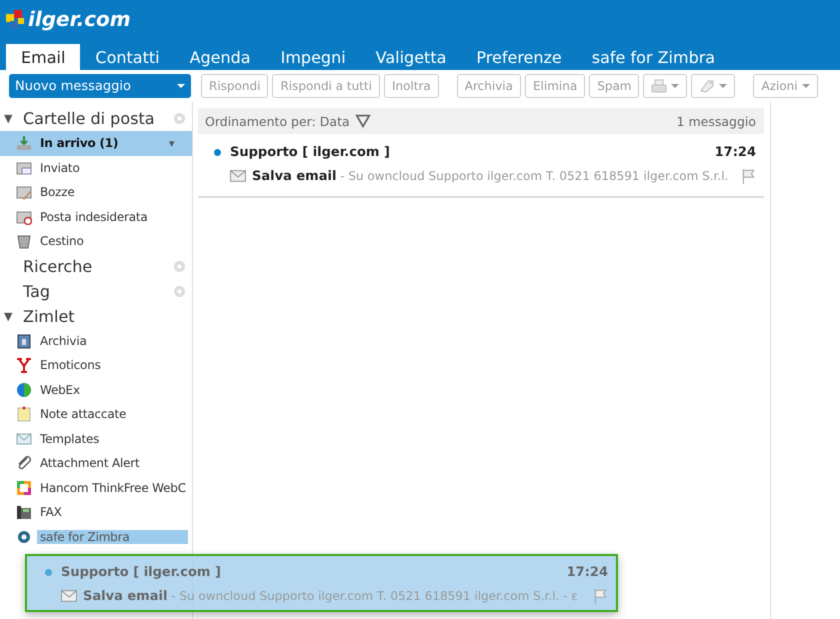 The height and width of the screenshot is (619, 840). What do you see at coordinates (24, 216) in the screenshot?
I see `folder-blocked-icon` at bounding box center [24, 216].